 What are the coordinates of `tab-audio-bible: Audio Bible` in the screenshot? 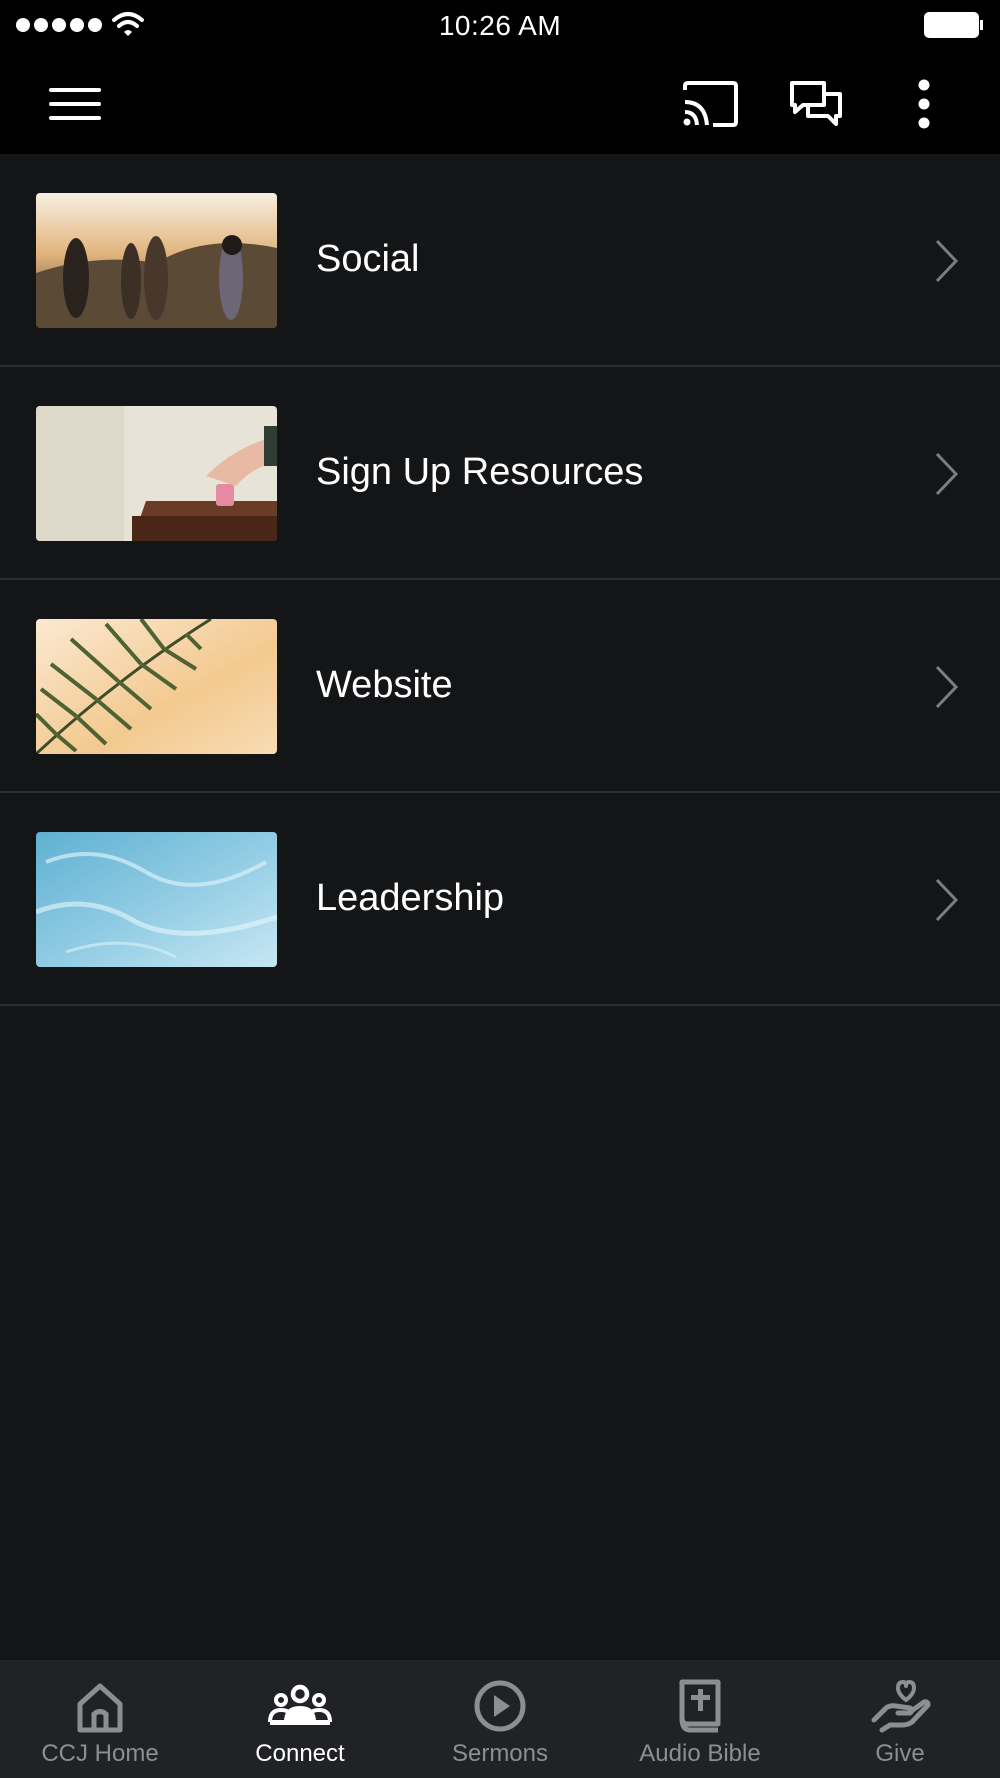 It's located at (700, 1719).